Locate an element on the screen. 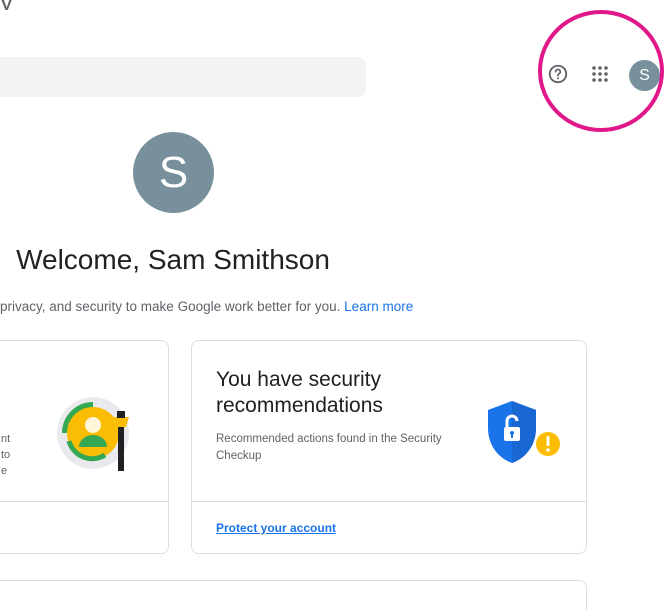 The height and width of the screenshot is (610, 666). top-text-fragment: y is located at coordinates (30, 5).